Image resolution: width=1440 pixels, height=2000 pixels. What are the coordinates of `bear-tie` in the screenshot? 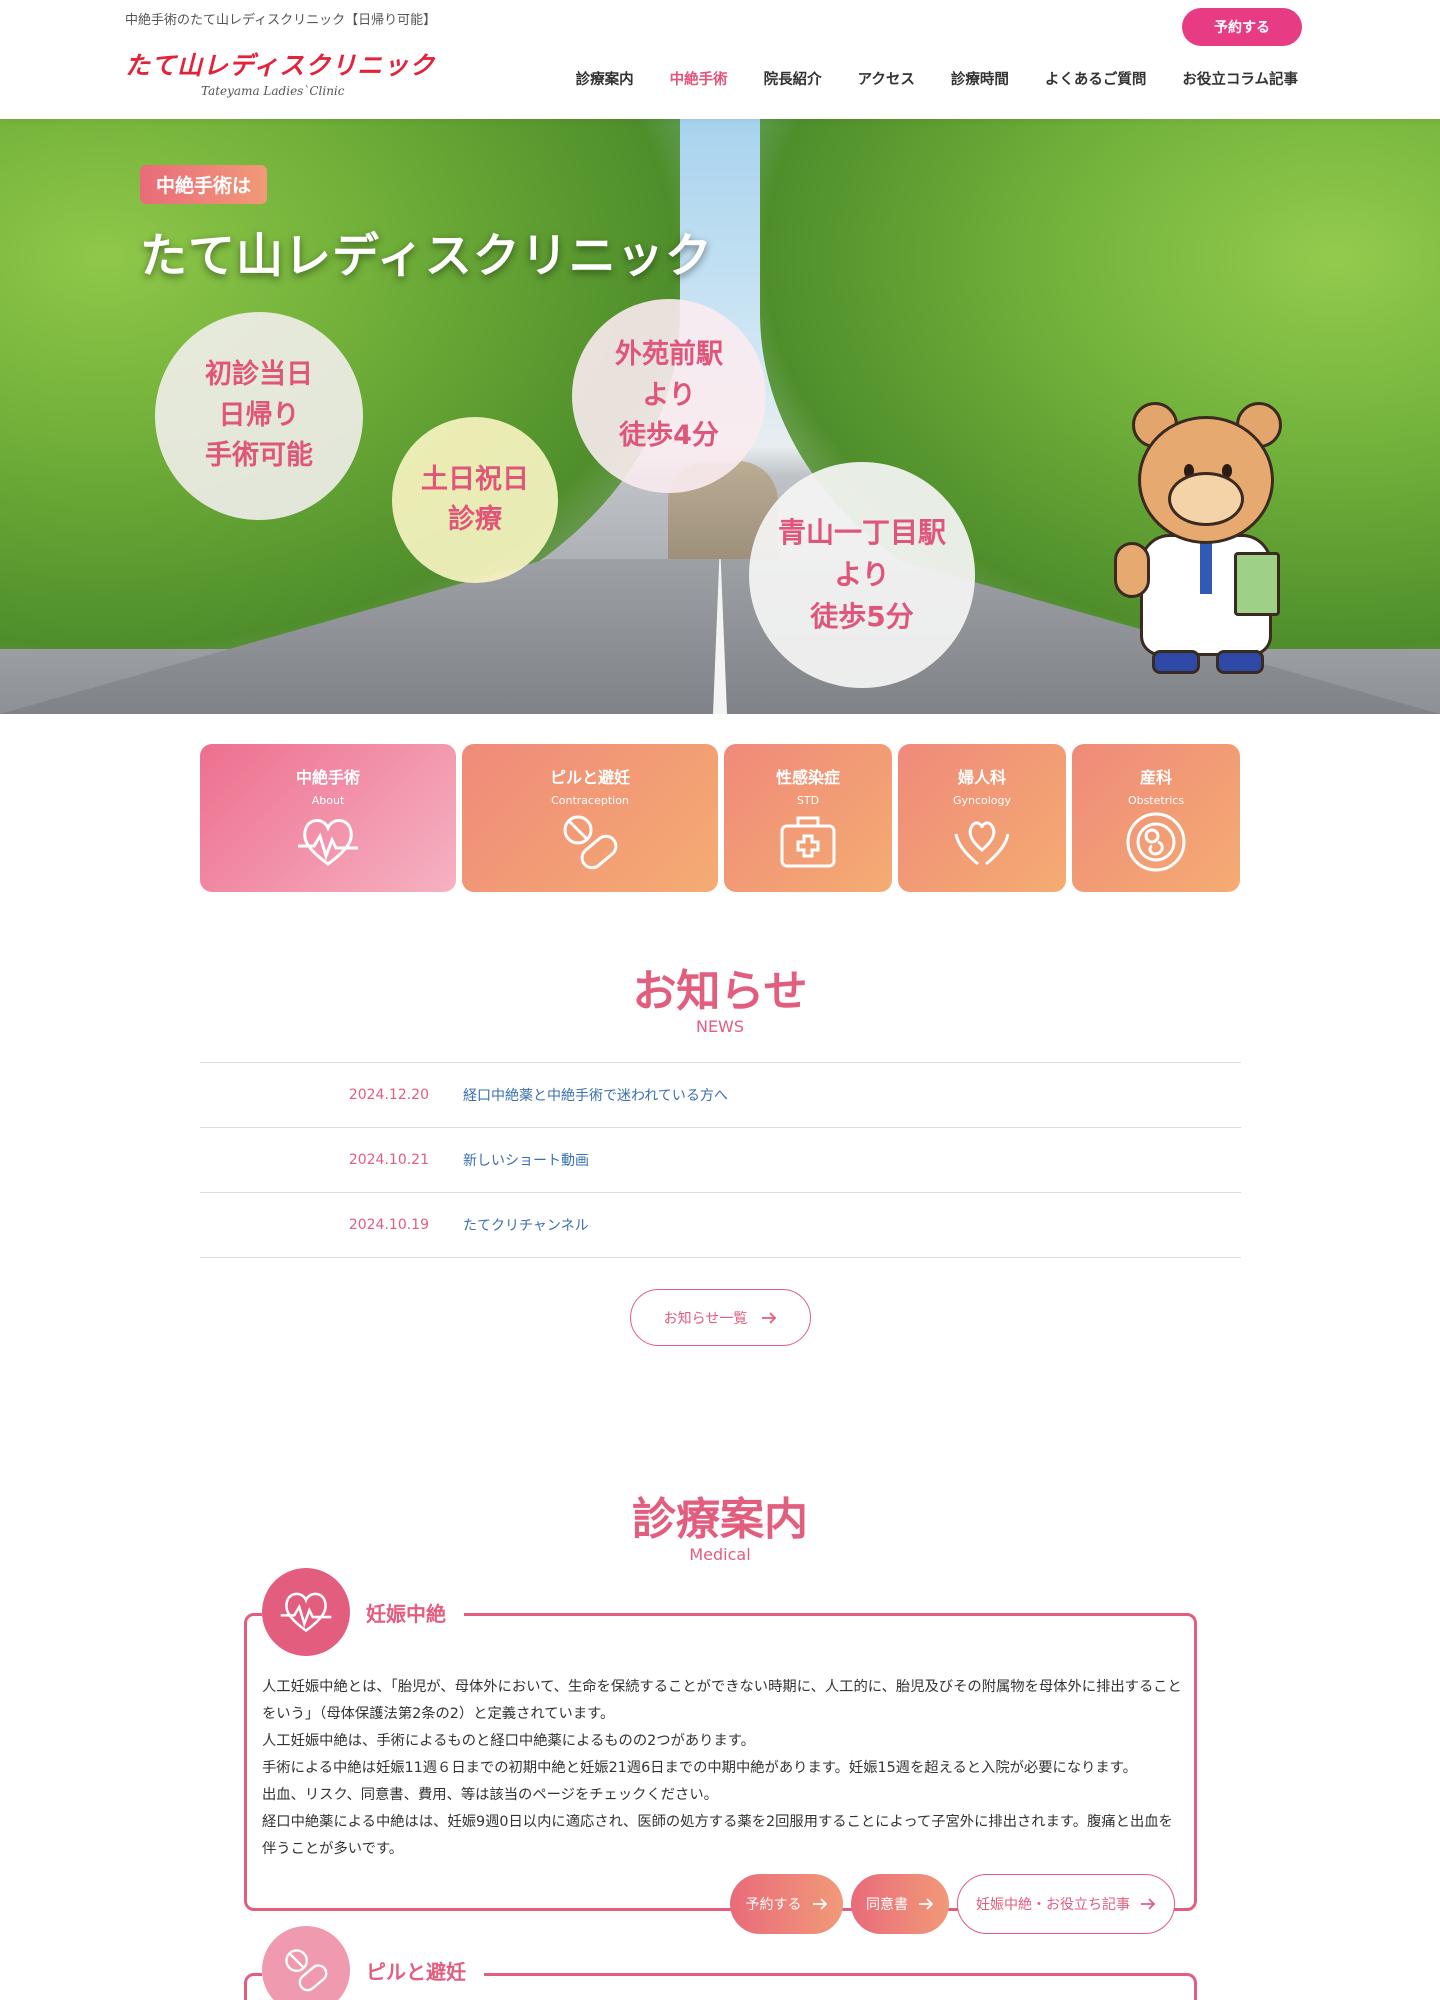 It's located at (1206, 566).